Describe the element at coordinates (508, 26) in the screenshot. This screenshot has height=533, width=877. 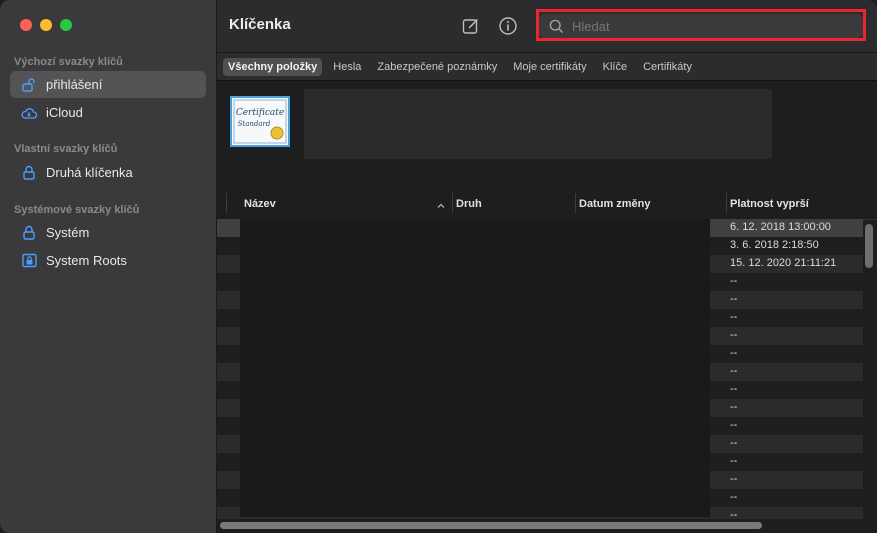
I see `info-icon` at that location.